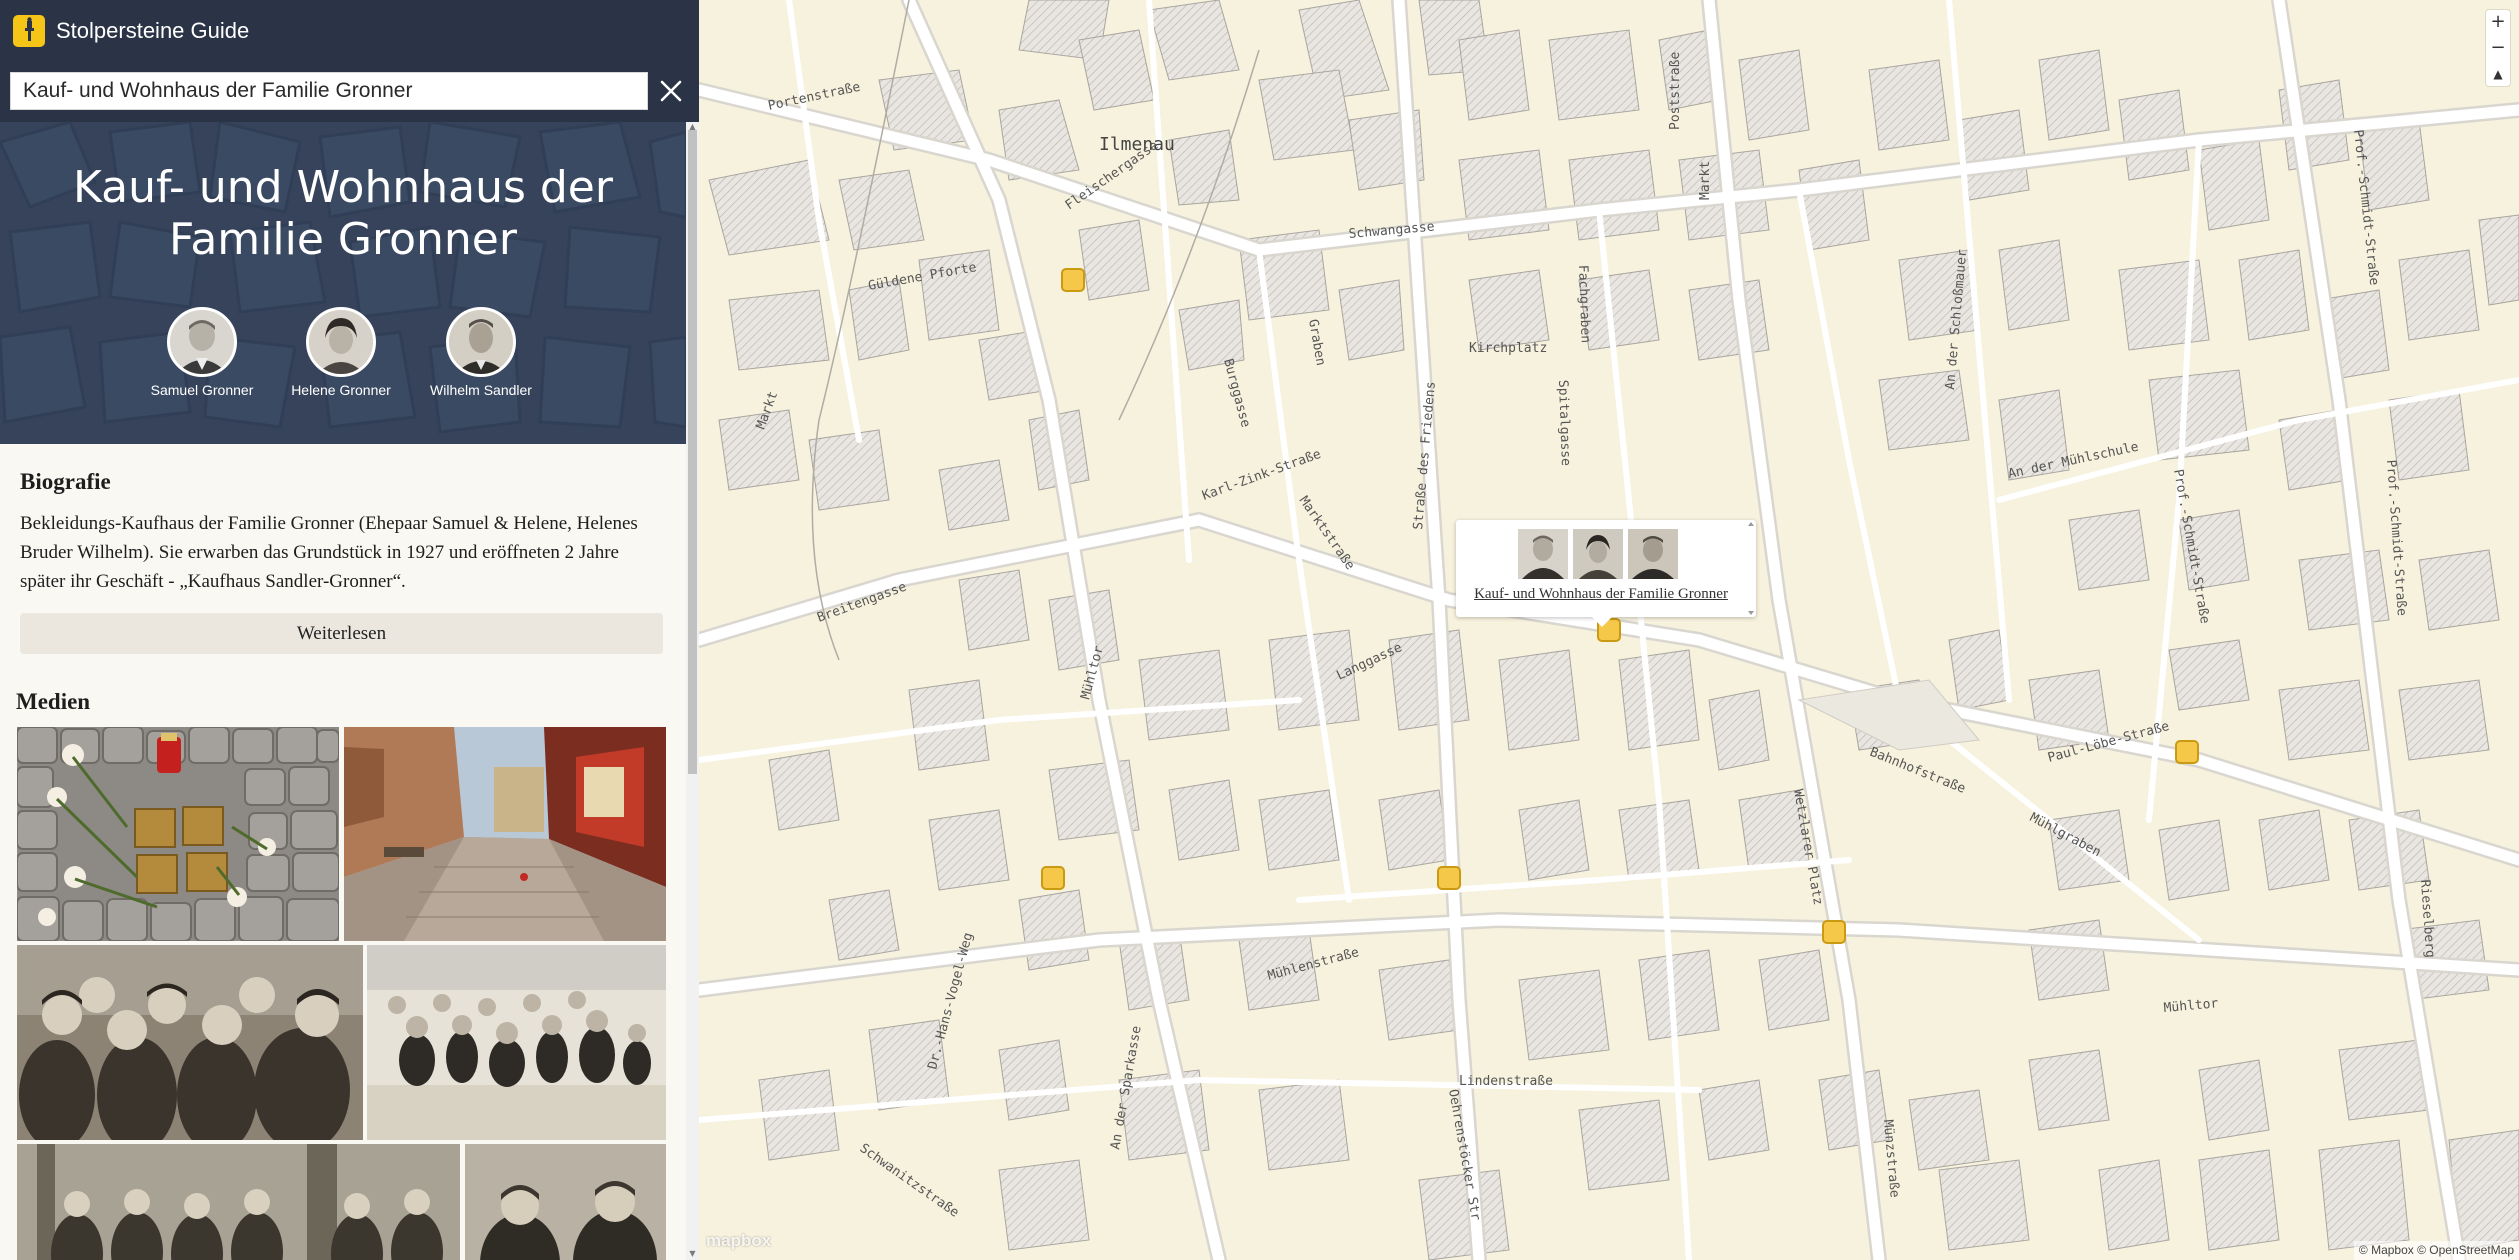  I want to click on mapbox-logo: mapbox, so click(738, 1241).